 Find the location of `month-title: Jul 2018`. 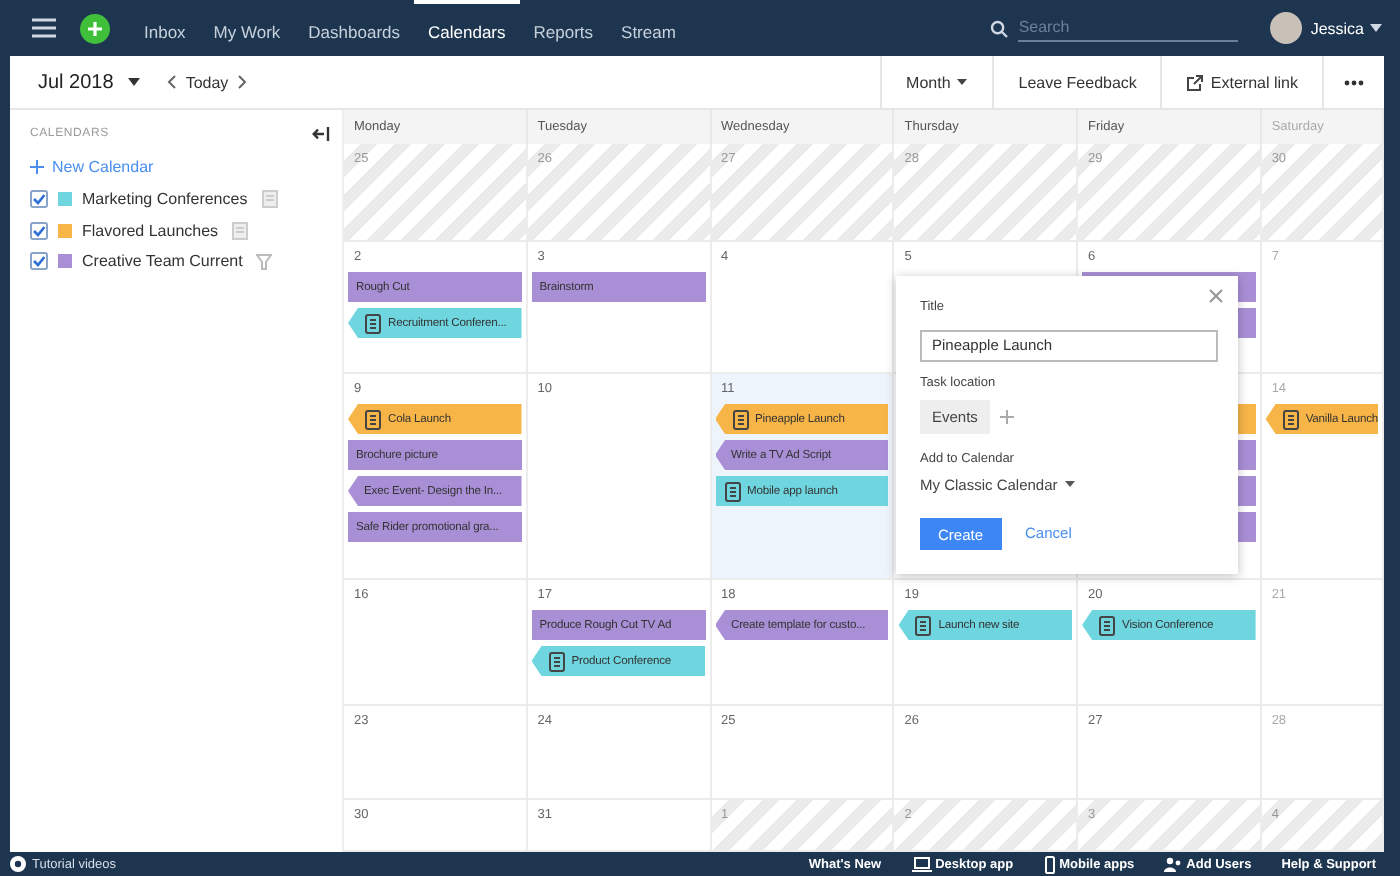

month-title: Jul 2018 is located at coordinates (76, 82).